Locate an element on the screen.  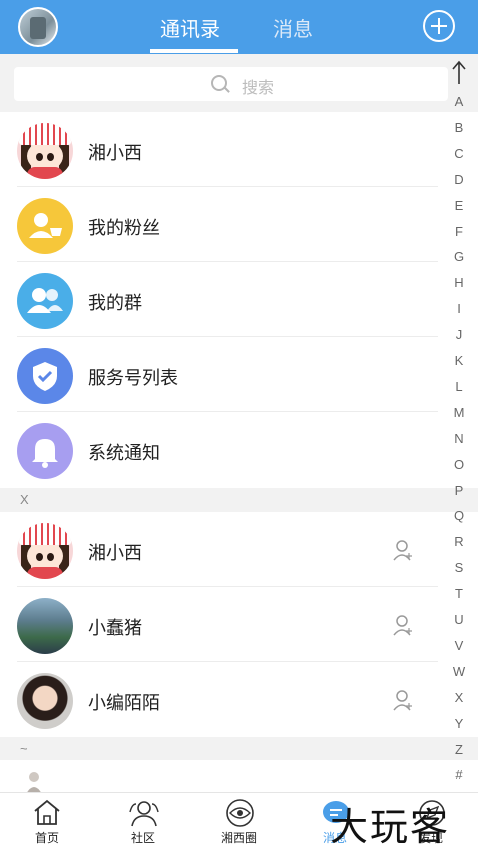
item-label: 我的群 is located at coordinates (115, 303).